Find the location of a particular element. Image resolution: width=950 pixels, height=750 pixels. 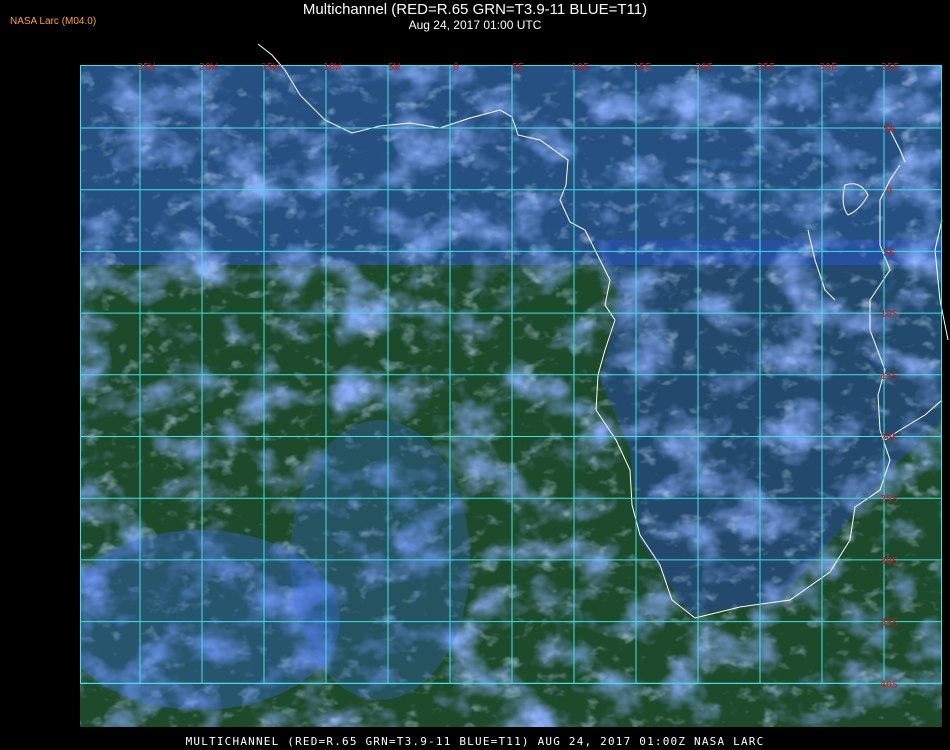

lat-label: 5S is located at coordinates (889, 252).